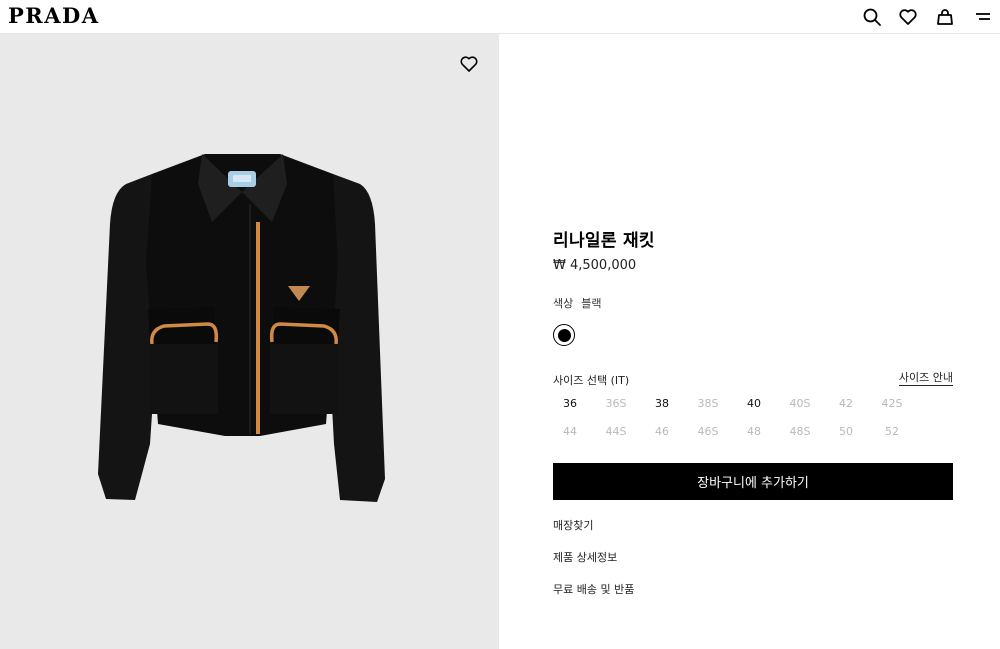 The height and width of the screenshot is (649, 1000). What do you see at coordinates (570, 436) in the screenshot?
I see `size-option: 44` at bounding box center [570, 436].